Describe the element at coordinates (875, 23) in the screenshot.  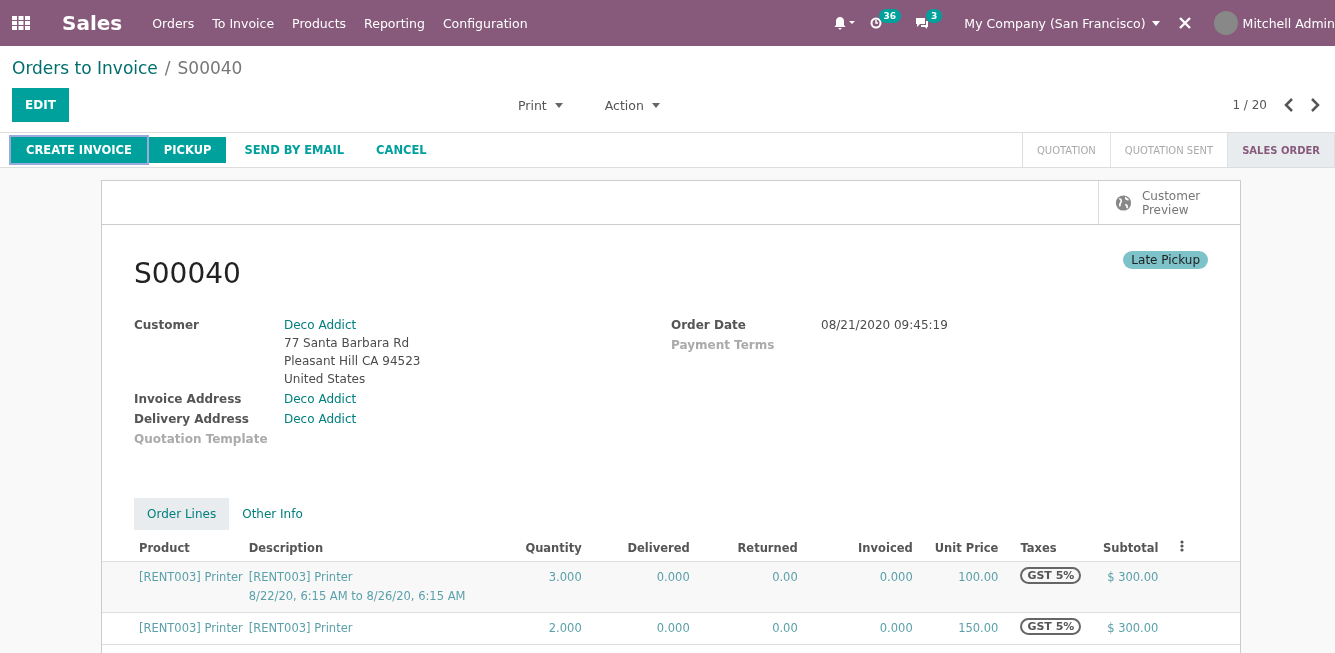
I see `clock-icon` at that location.